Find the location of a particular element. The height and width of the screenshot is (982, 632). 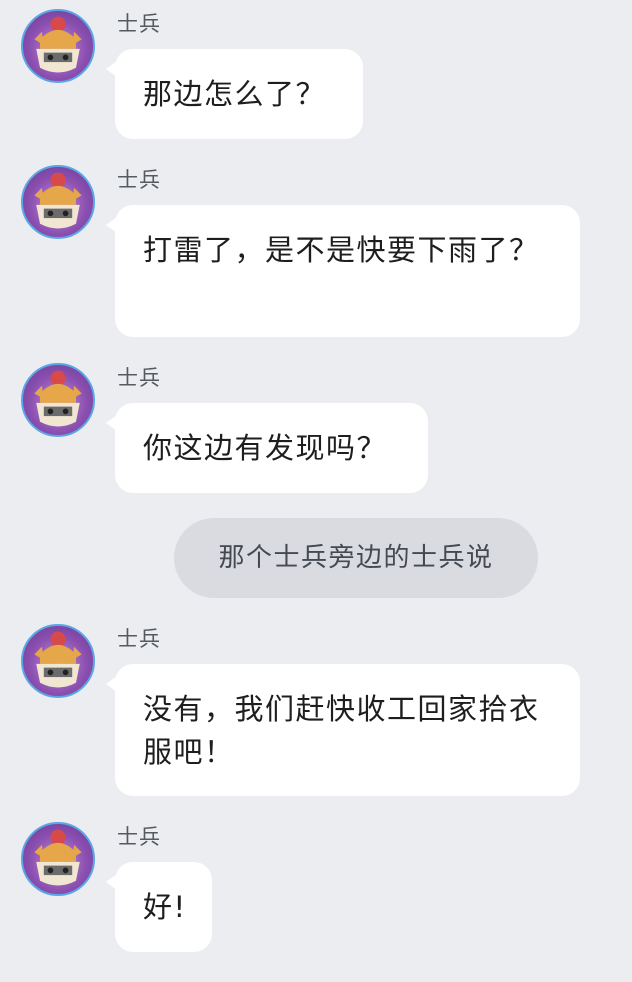

message-bubble: 打雷了，是不是快要下雨了？ is located at coordinates (343, 271).